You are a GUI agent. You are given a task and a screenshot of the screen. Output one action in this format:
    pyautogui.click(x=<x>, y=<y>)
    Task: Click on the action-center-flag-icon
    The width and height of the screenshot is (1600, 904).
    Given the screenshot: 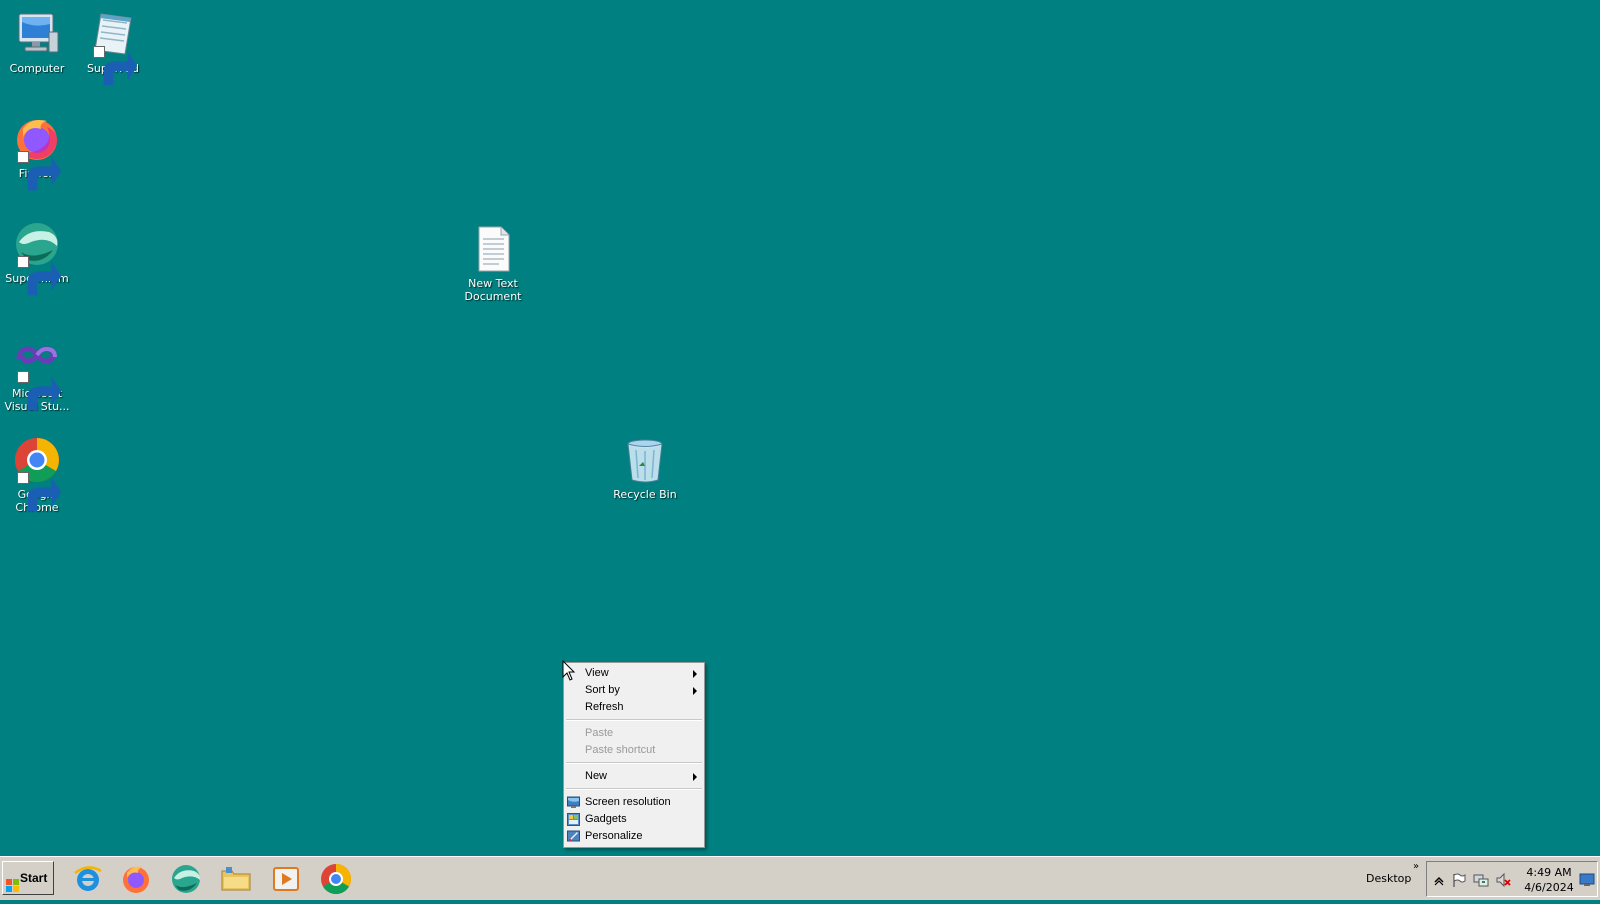 What is the action you would take?
    pyautogui.click(x=1459, y=880)
    